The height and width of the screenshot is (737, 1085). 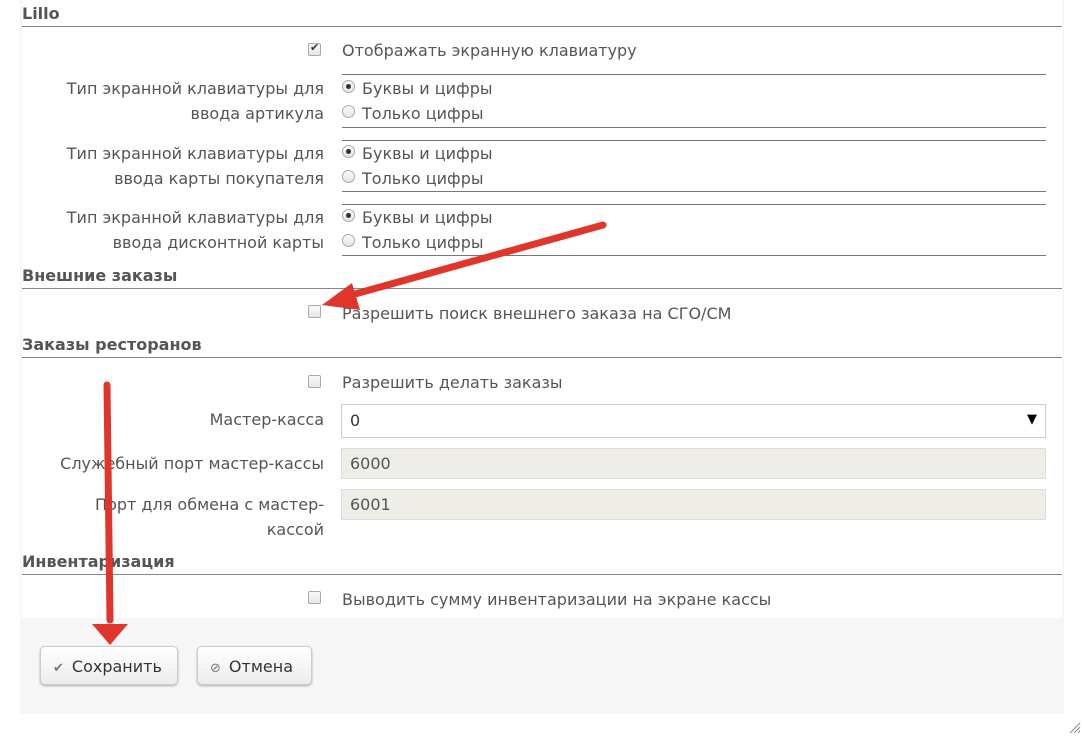 What do you see at coordinates (314, 311) in the screenshot?
I see `allow-external-search-checkbox` at bounding box center [314, 311].